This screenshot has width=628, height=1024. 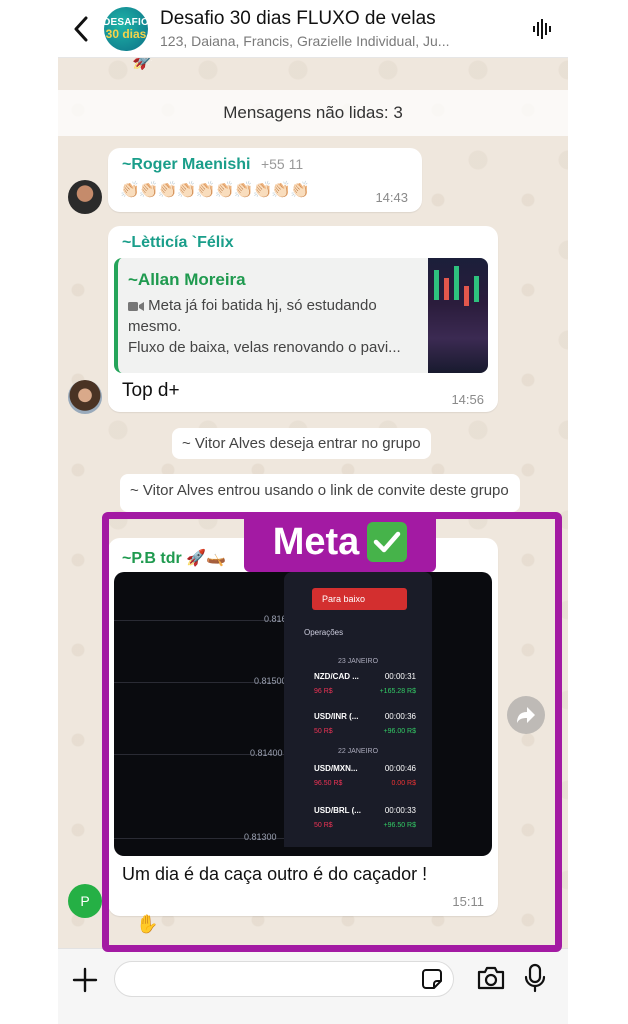 I want to click on message-input, so click(x=284, y=979).